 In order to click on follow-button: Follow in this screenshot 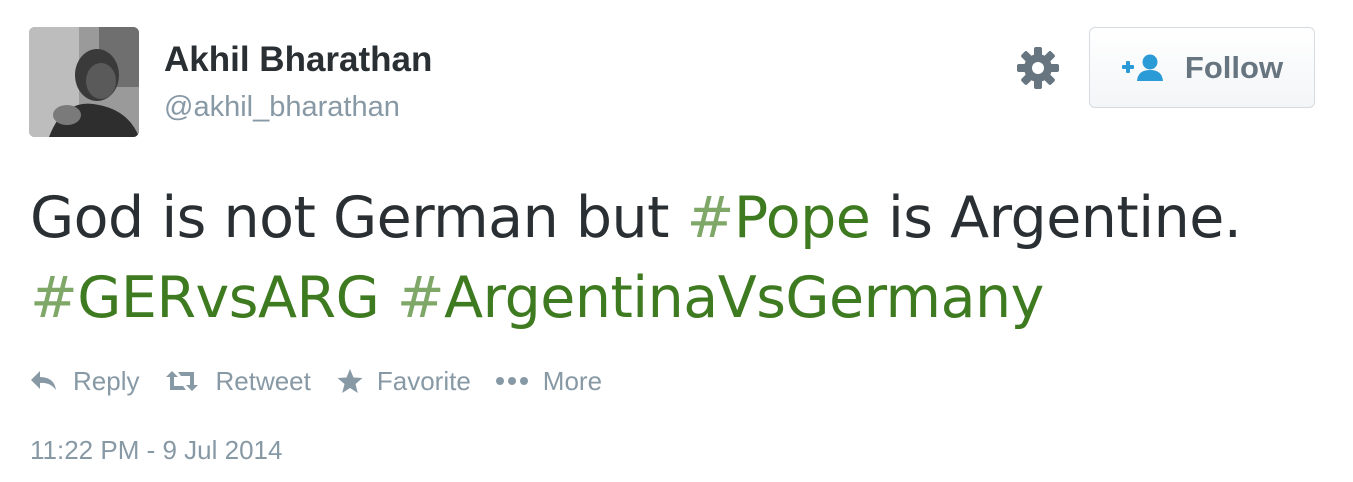, I will do `click(1202, 67)`.